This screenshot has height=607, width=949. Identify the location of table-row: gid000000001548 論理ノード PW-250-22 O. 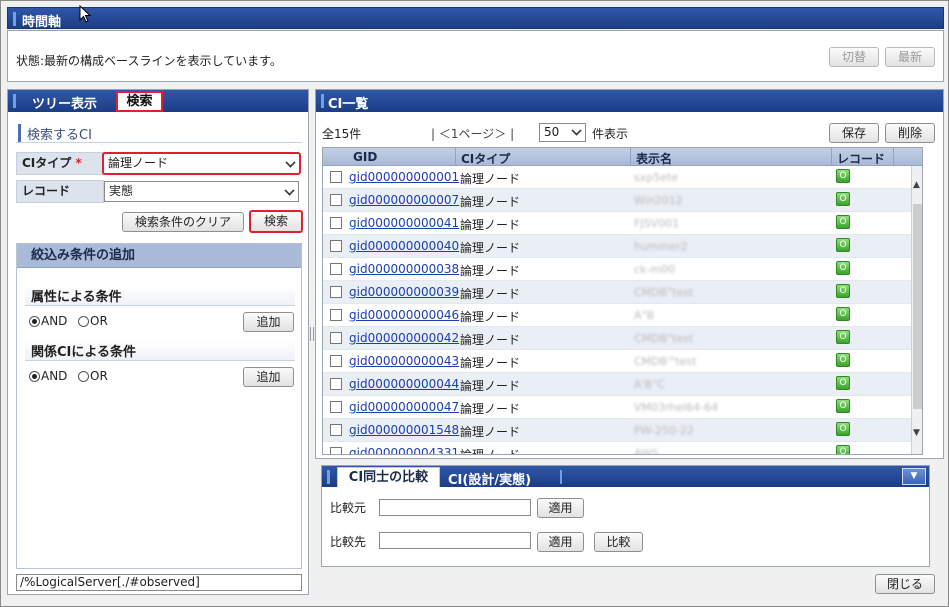
(617, 430).